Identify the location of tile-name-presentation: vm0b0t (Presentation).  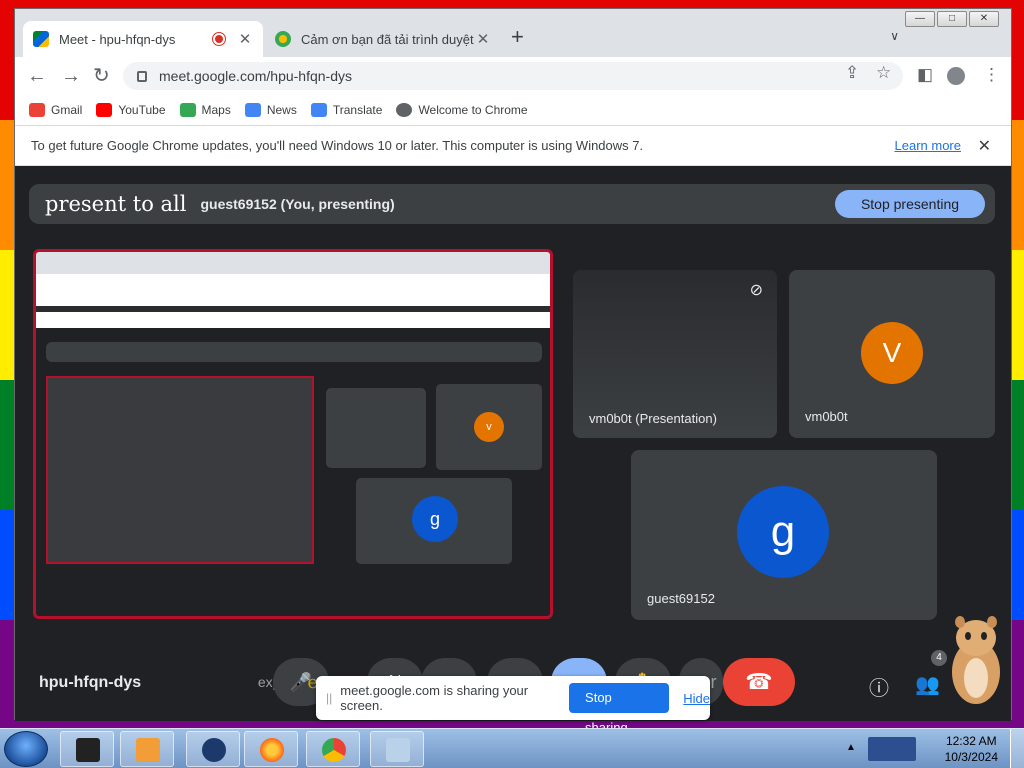
(653, 418).